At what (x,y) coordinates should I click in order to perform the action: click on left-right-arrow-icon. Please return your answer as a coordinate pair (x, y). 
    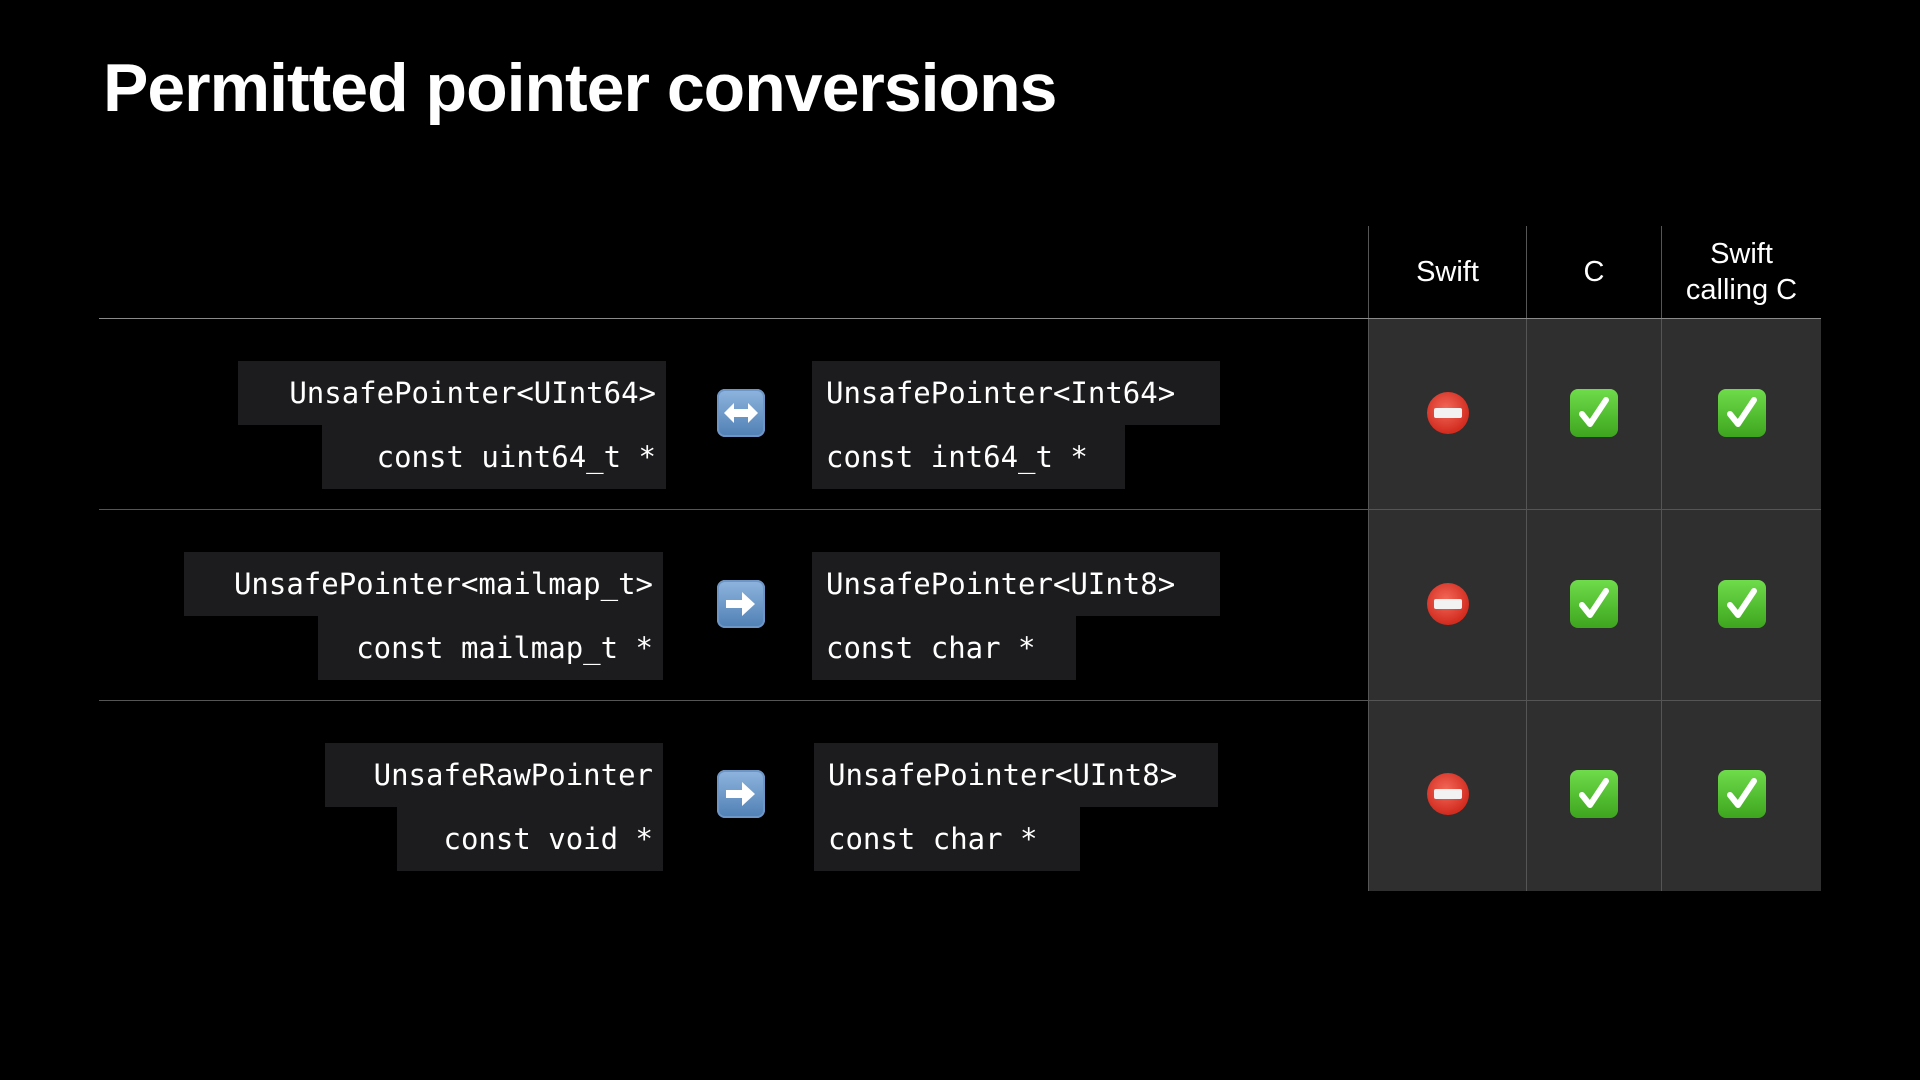
    Looking at the image, I should click on (741, 413).